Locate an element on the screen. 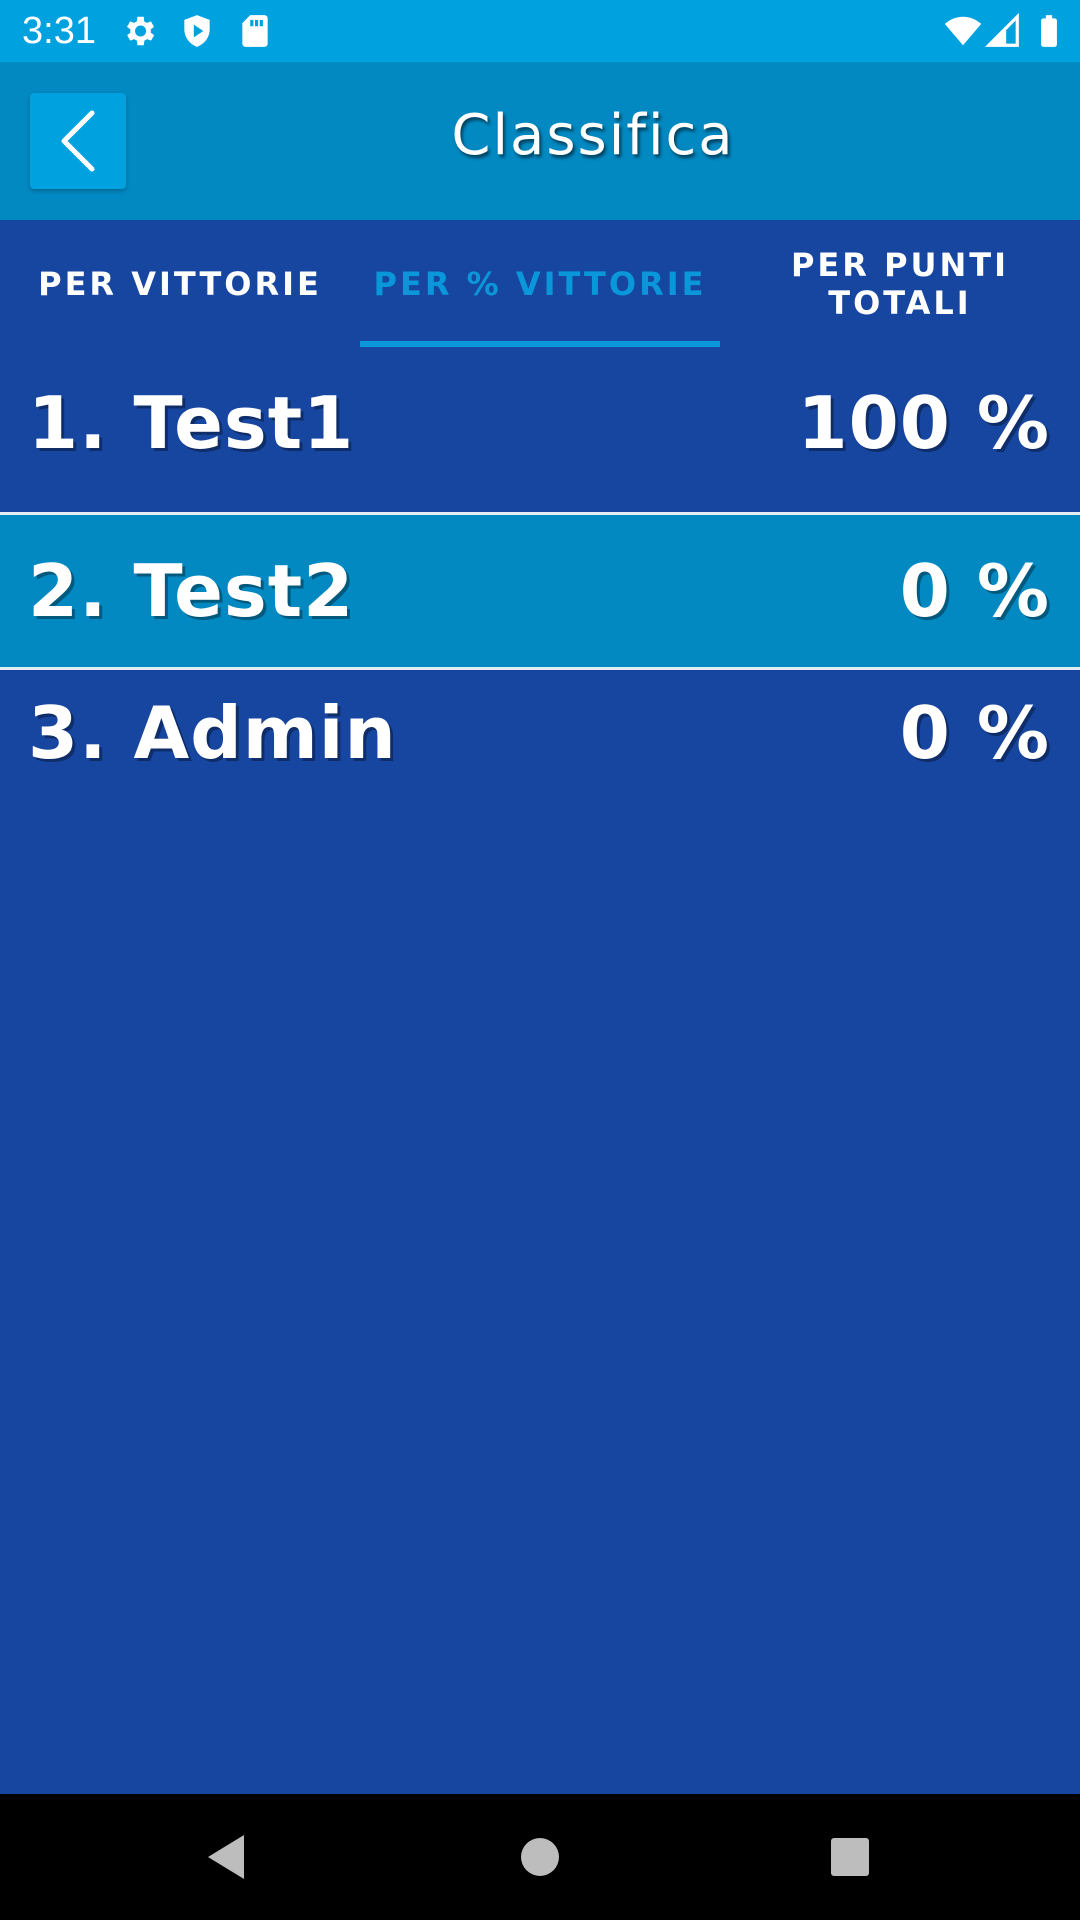 The height and width of the screenshot is (1920, 1080). ranking-row: 2. Test2 0 % is located at coordinates (540, 591).